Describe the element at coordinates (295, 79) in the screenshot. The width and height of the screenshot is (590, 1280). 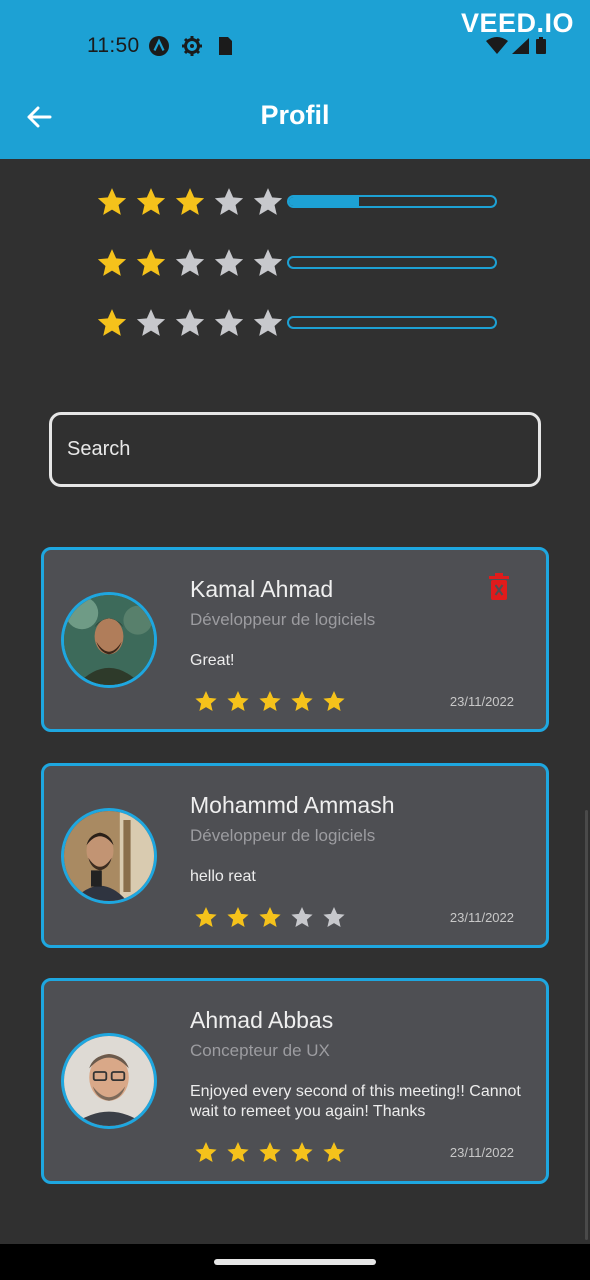
I see `app-header: 11:50 VEED.IO Profil` at that location.